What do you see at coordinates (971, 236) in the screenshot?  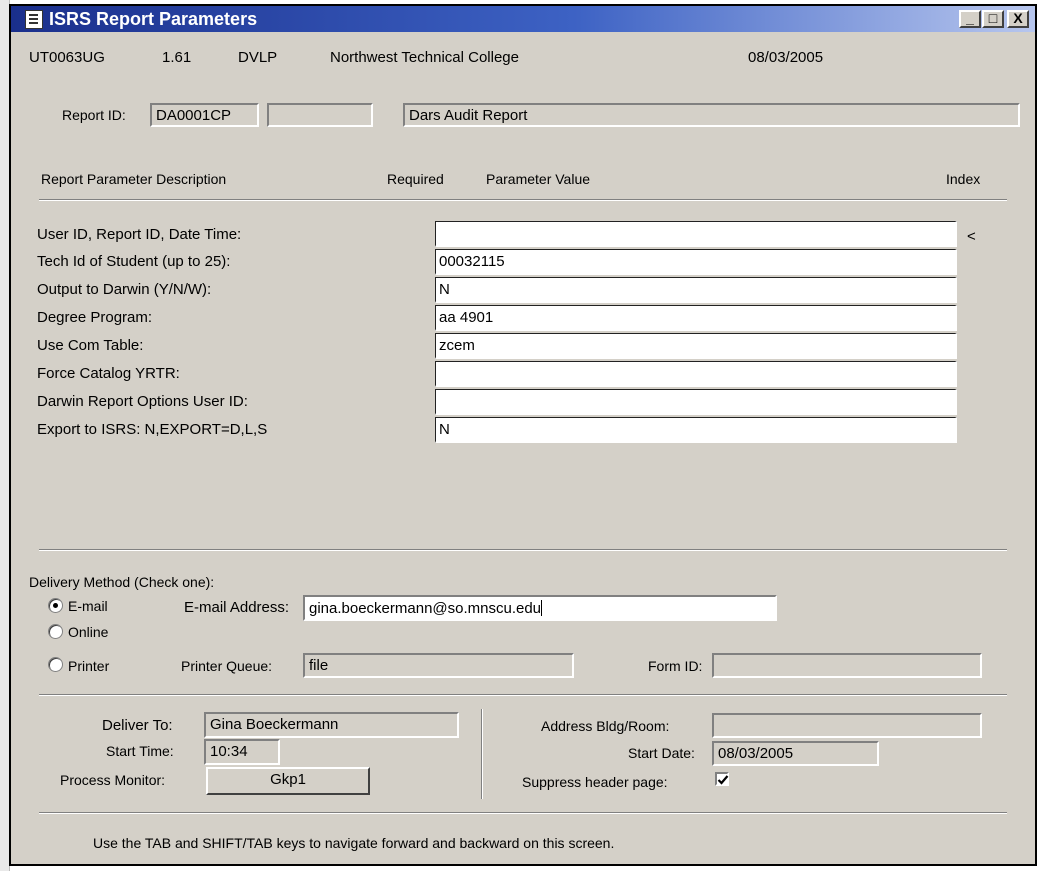 I see `index-marker: <` at bounding box center [971, 236].